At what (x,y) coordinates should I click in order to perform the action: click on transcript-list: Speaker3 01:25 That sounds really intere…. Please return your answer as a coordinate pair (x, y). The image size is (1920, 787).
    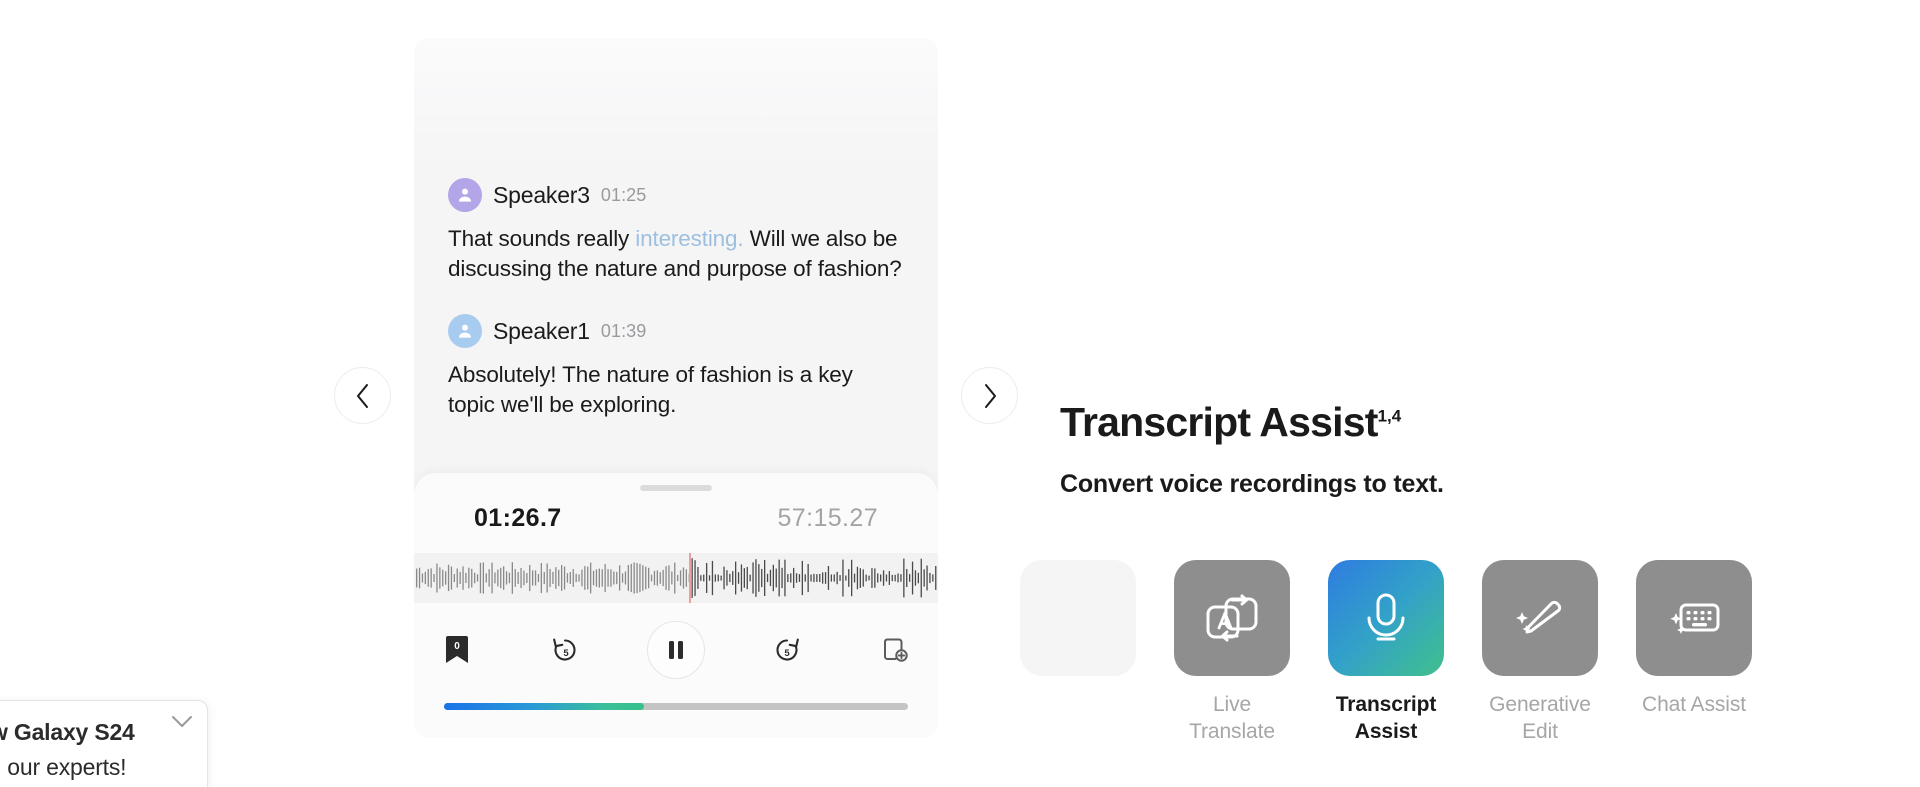
    Looking at the image, I should click on (676, 314).